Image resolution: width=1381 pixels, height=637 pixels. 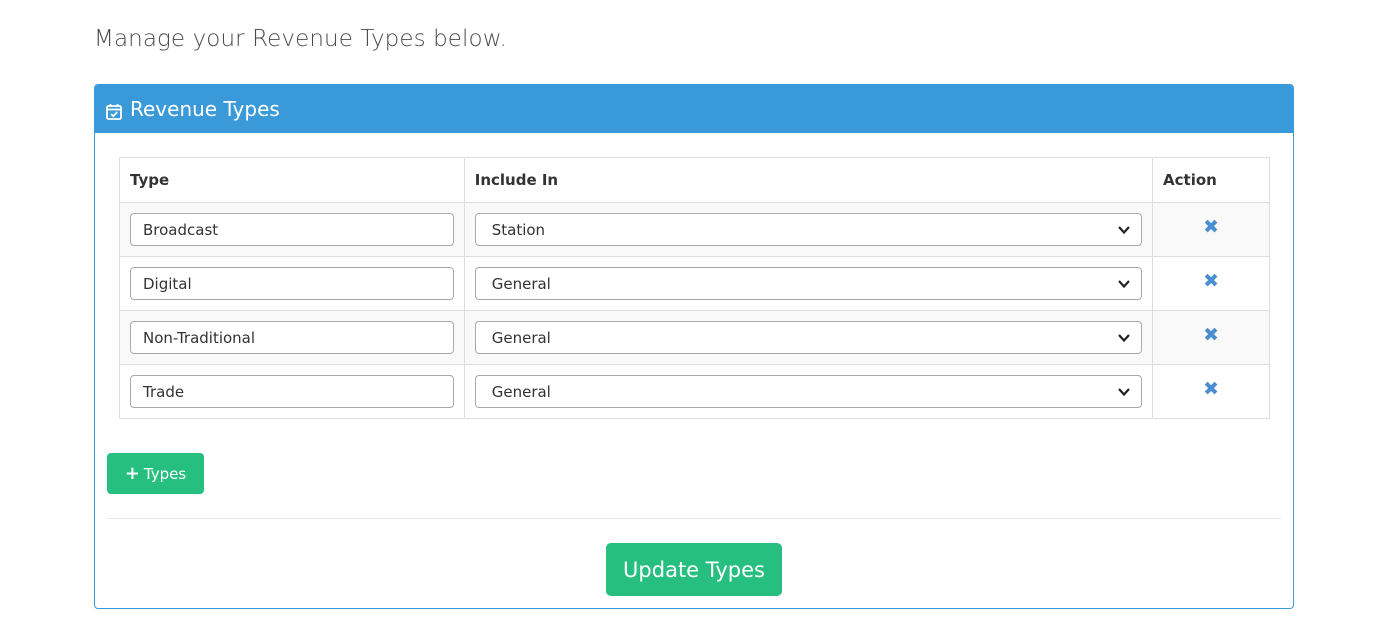 I want to click on include-in-value: Station, so click(x=518, y=229).